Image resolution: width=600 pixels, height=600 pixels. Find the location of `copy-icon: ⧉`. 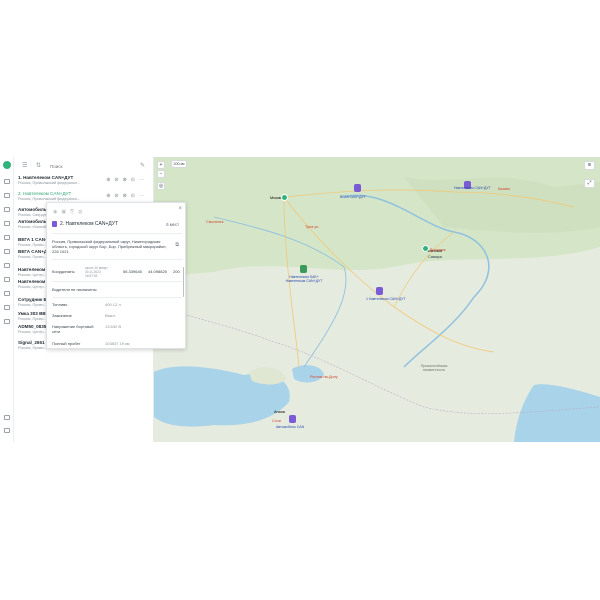

copy-icon: ⧉ is located at coordinates (177, 245).